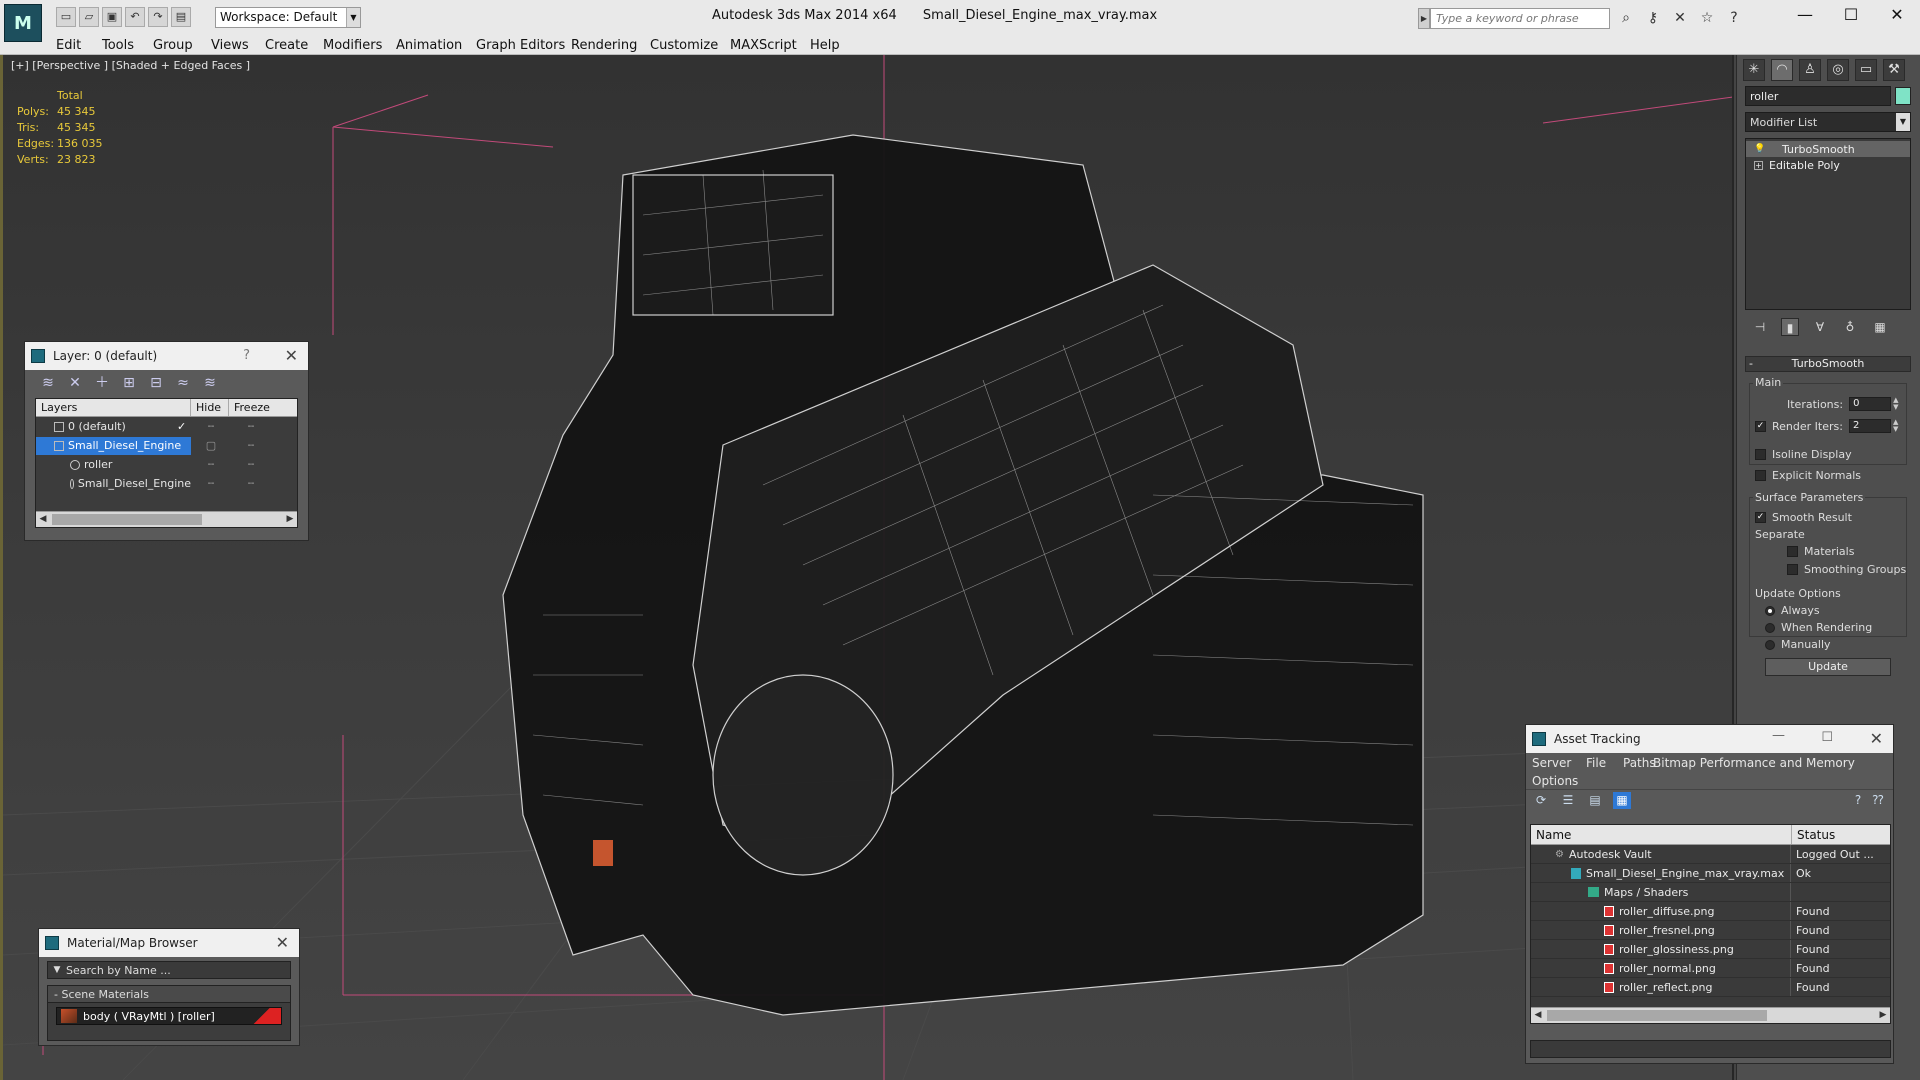 The width and height of the screenshot is (1920, 1080). What do you see at coordinates (68, 45) in the screenshot?
I see `menu-edit: Edit` at bounding box center [68, 45].